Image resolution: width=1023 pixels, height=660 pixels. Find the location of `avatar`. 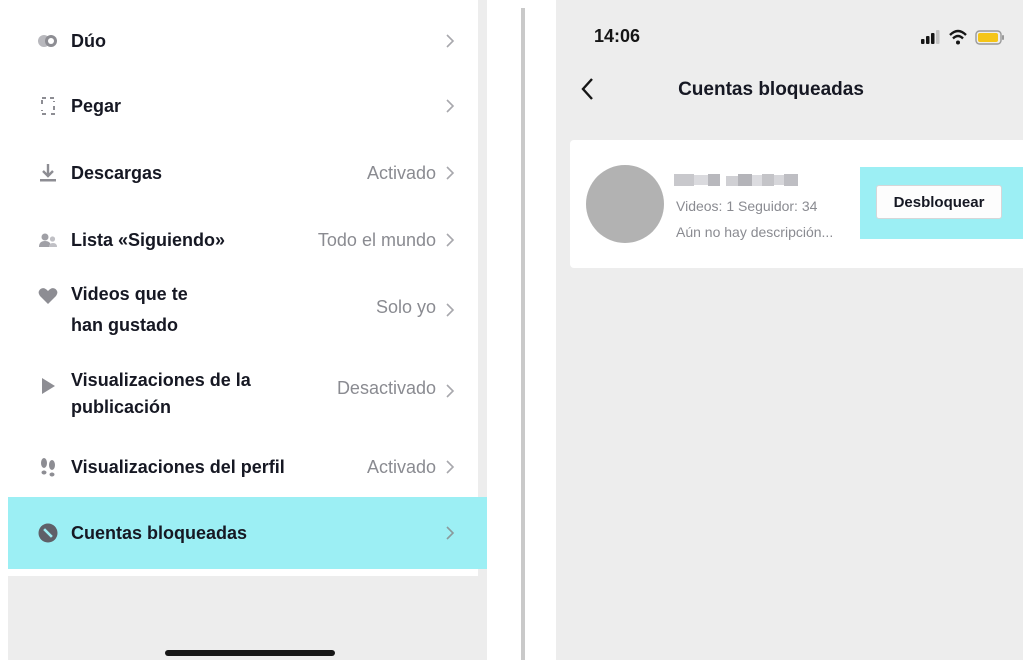

avatar is located at coordinates (625, 204).